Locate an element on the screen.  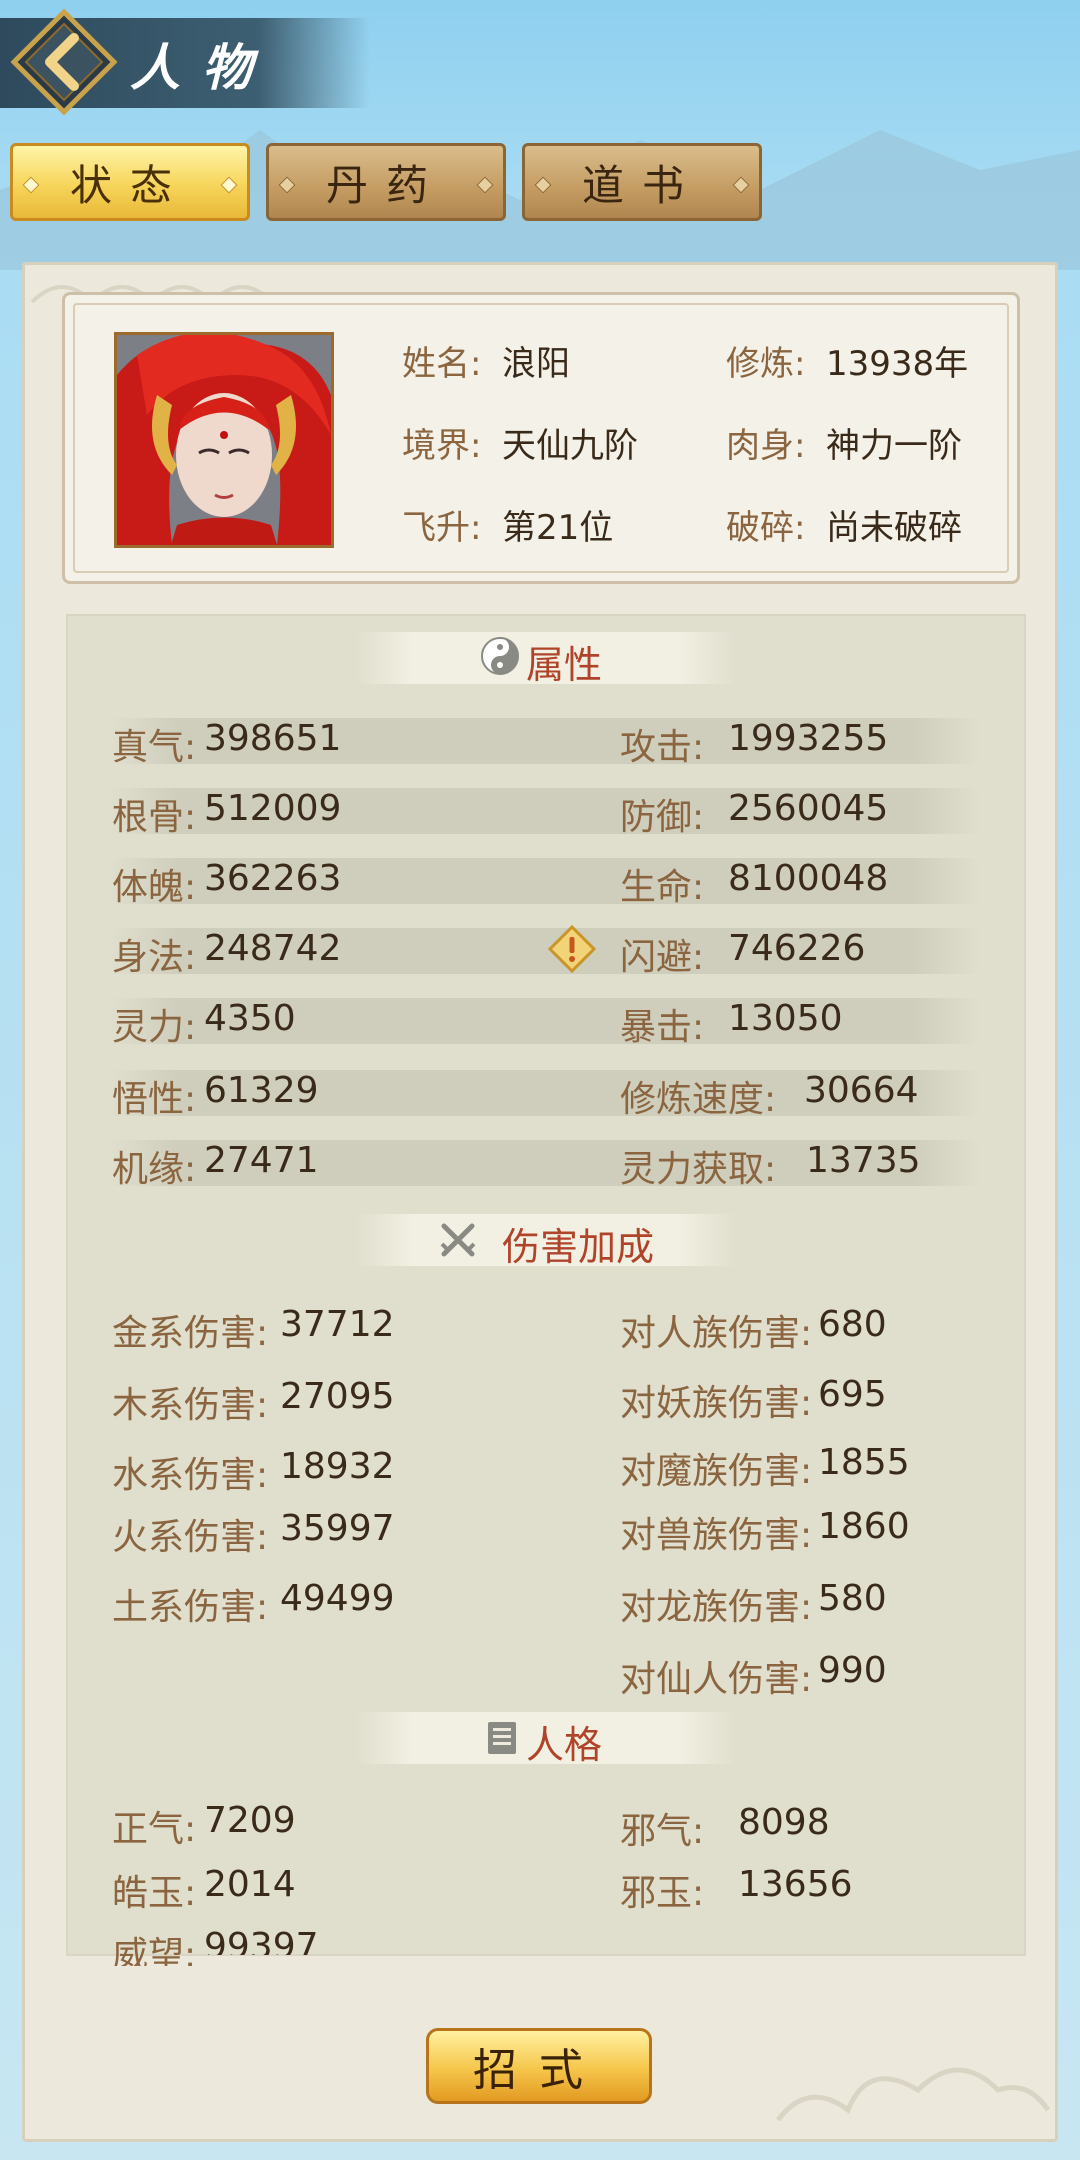
damage-label: 对兽族伤害: is located at coordinates (716, 1535).